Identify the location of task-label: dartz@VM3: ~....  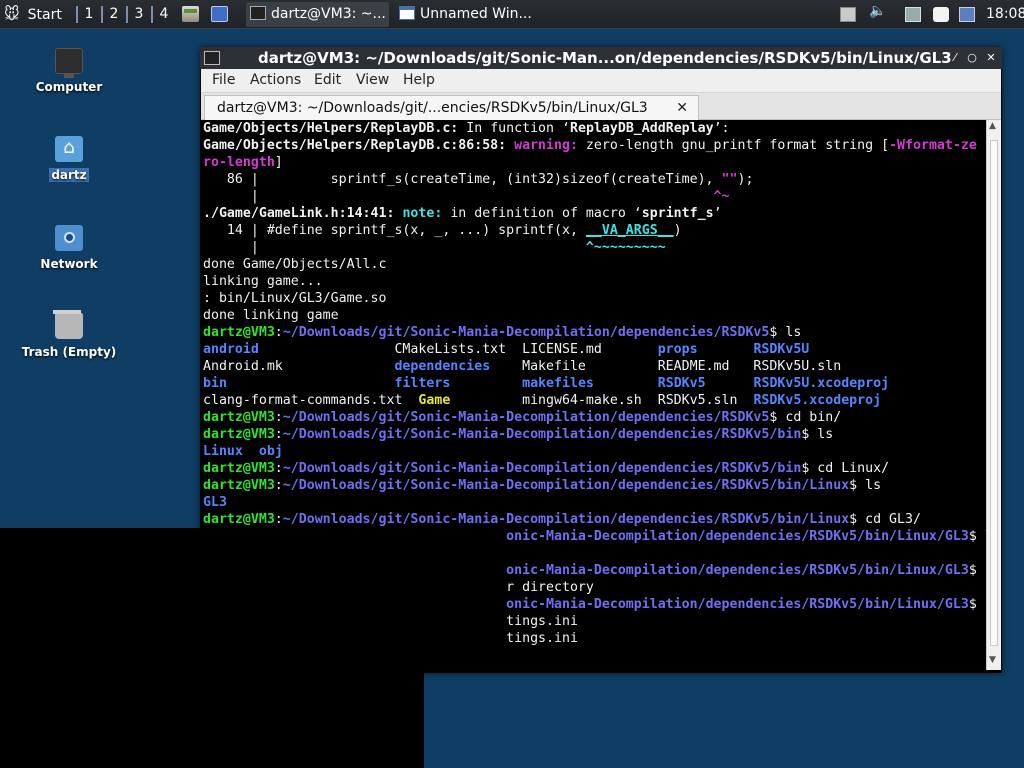
(328, 14).